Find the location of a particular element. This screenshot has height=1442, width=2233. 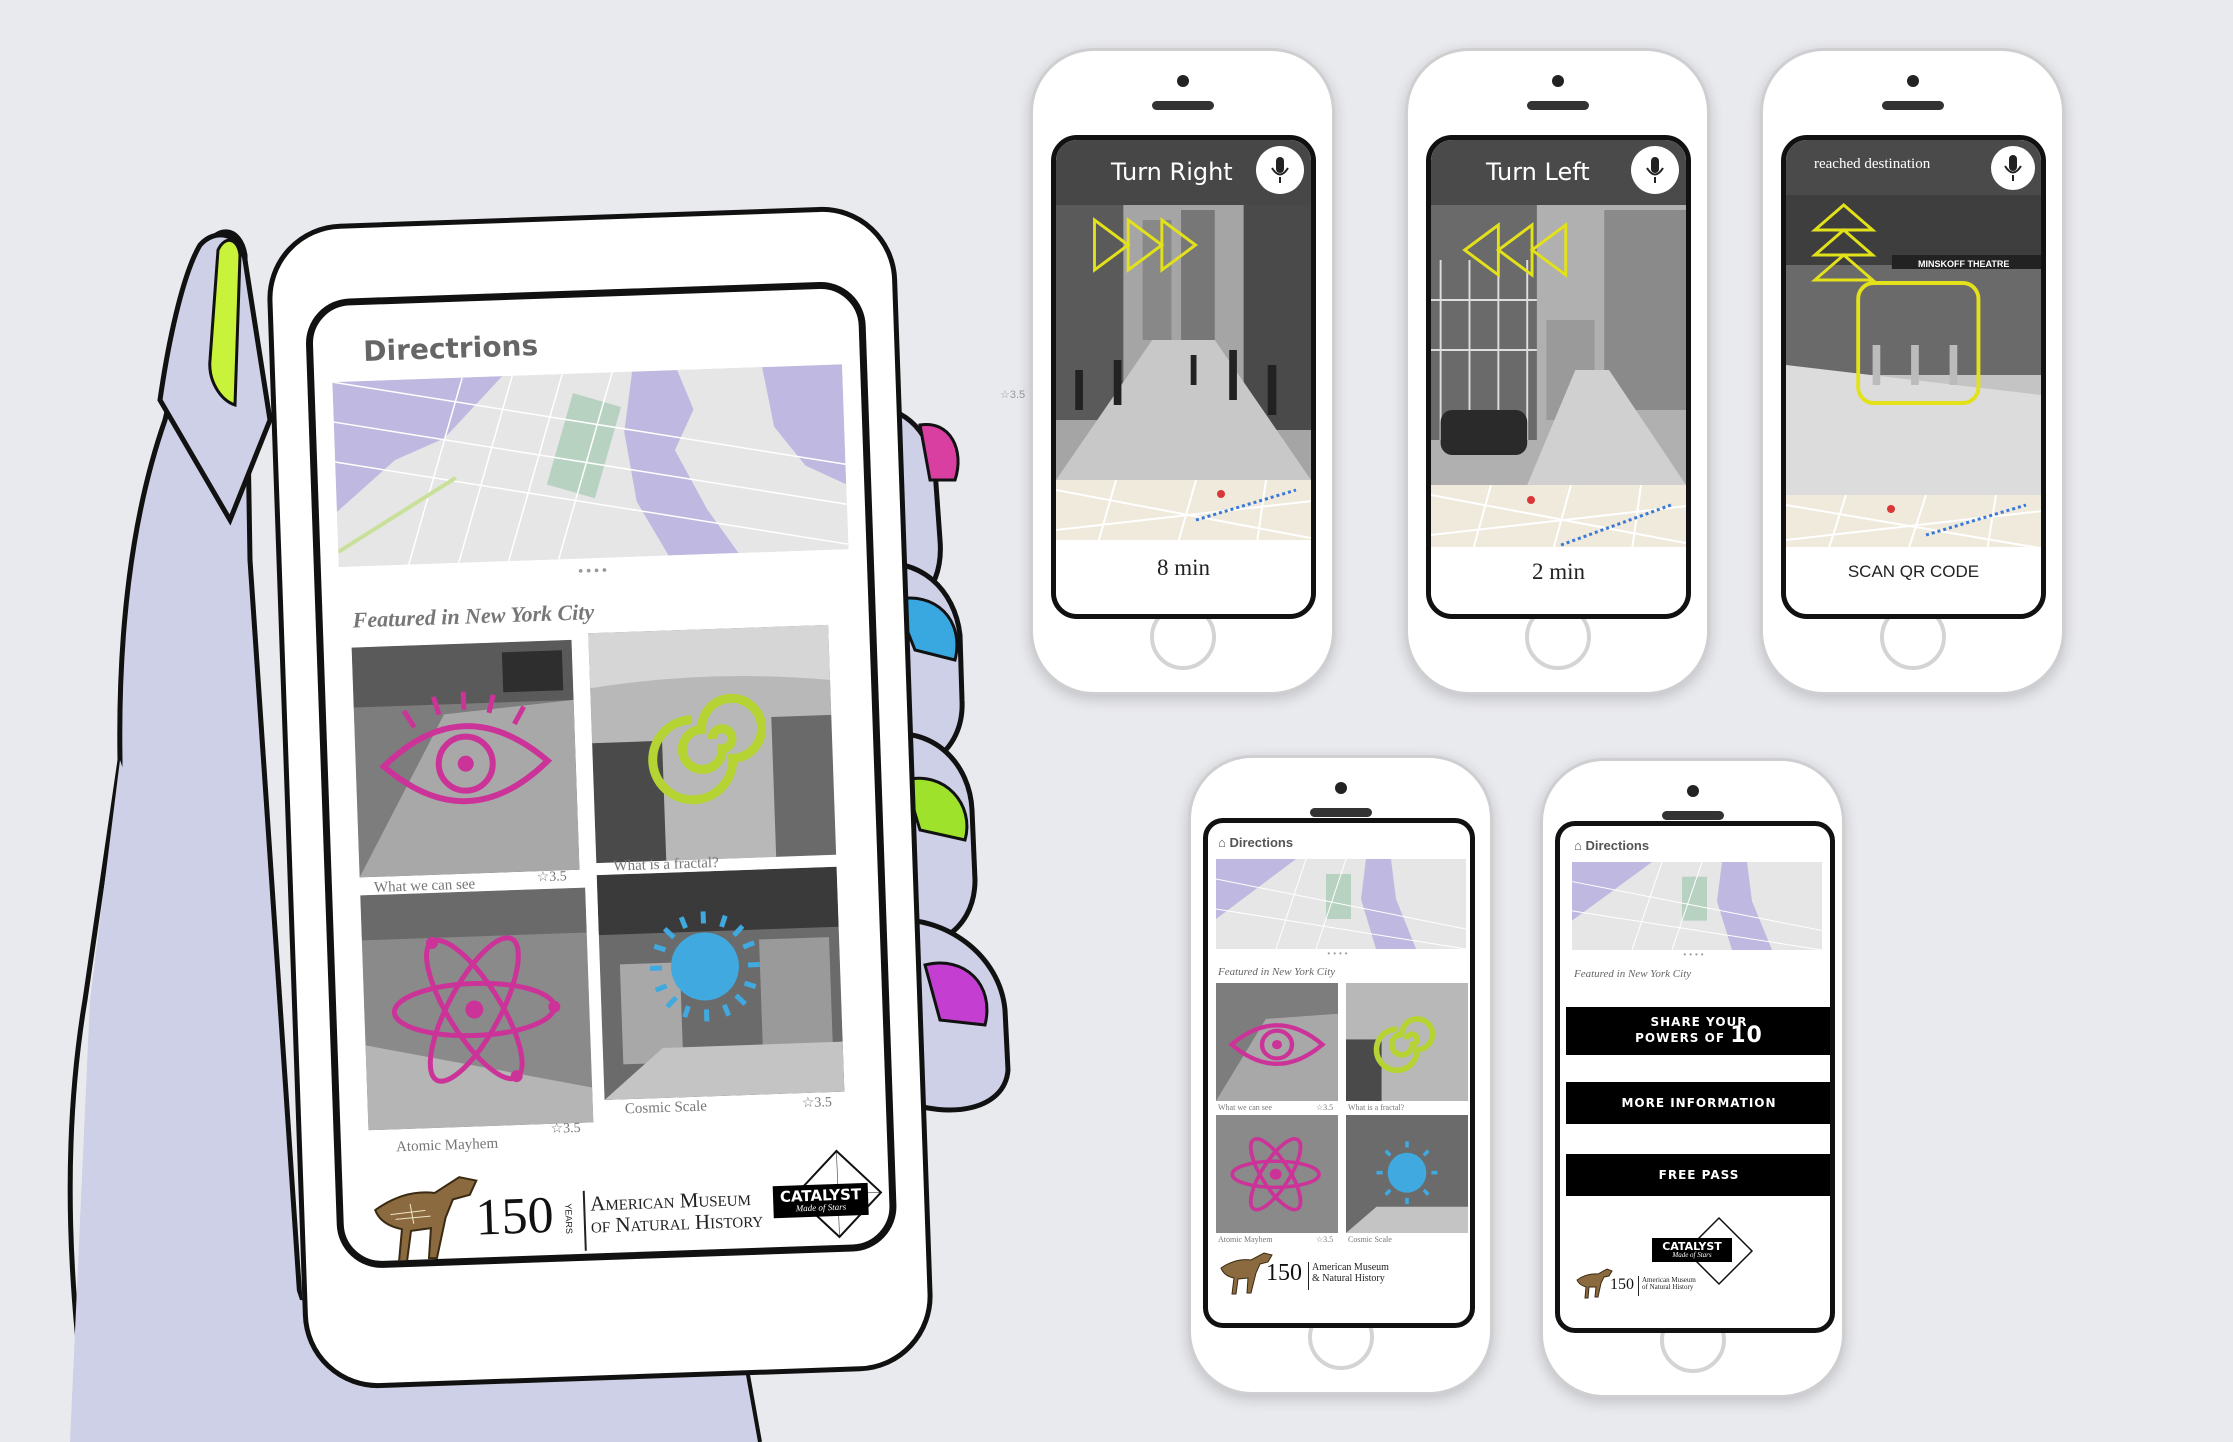

nav-header: Turn Right is located at coordinates (1183, 172).